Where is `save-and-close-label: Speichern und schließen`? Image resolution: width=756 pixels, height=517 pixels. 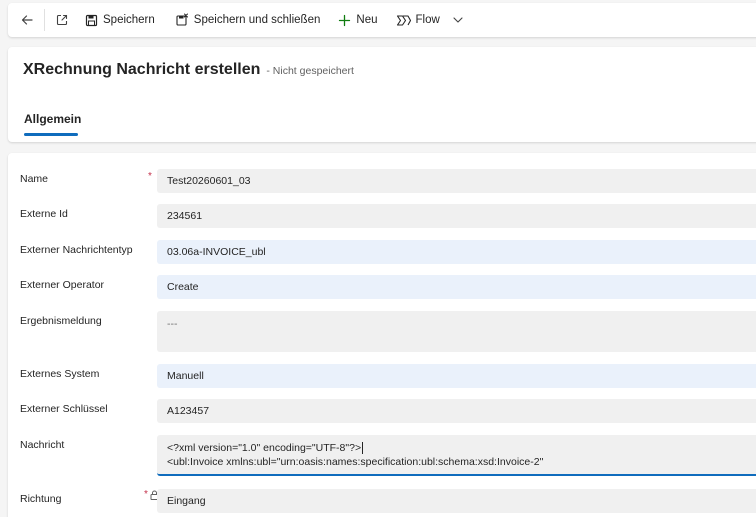
save-and-close-label: Speichern und schließen is located at coordinates (257, 20).